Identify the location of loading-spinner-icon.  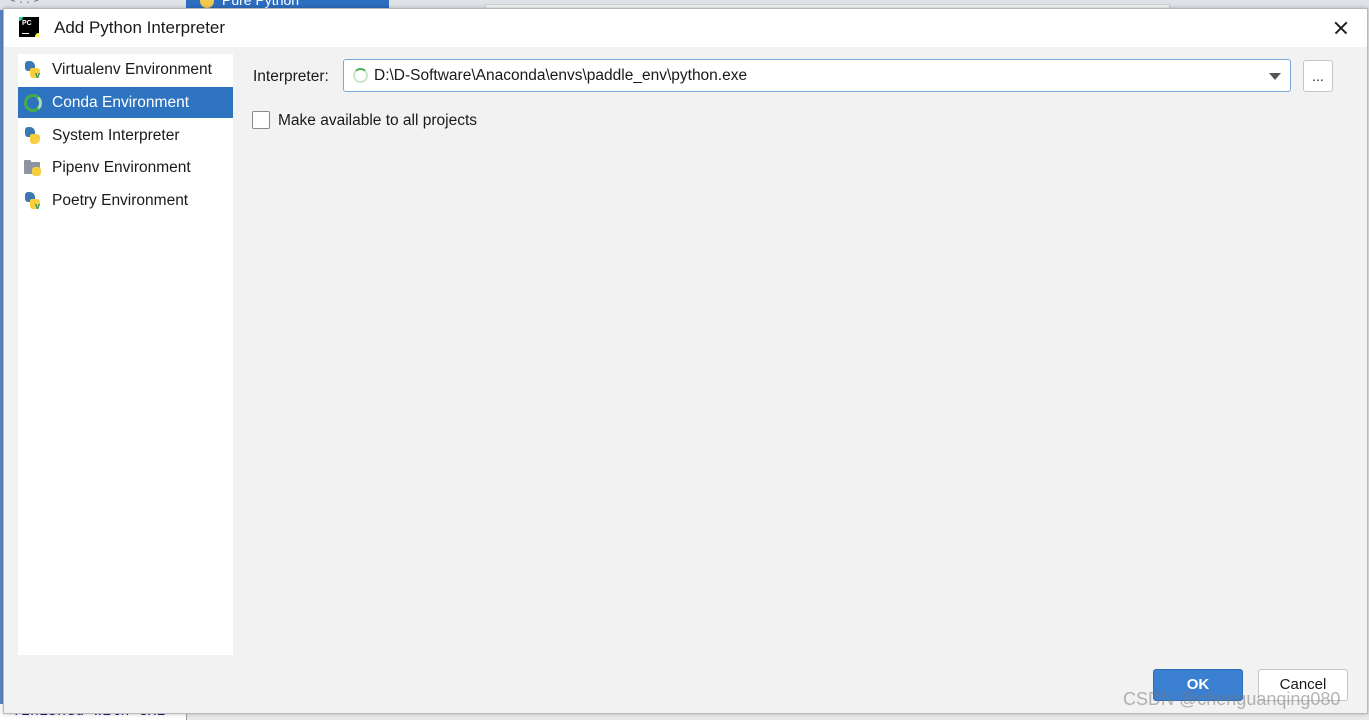
(360, 75).